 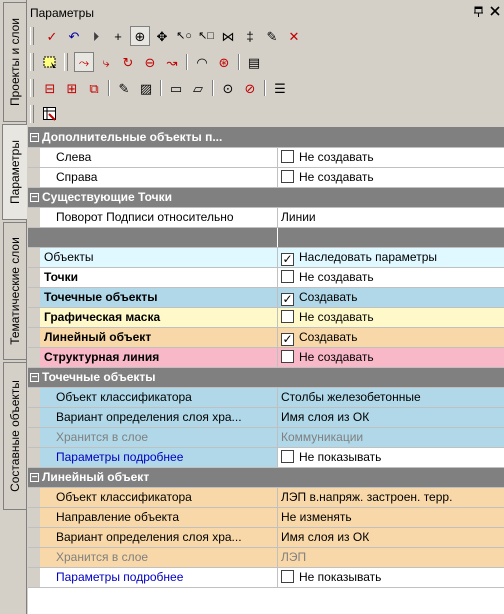 What do you see at coordinates (266, 338) in the screenshot?
I see `grid-property-row: Линейный объект ✓ Создавать` at bounding box center [266, 338].